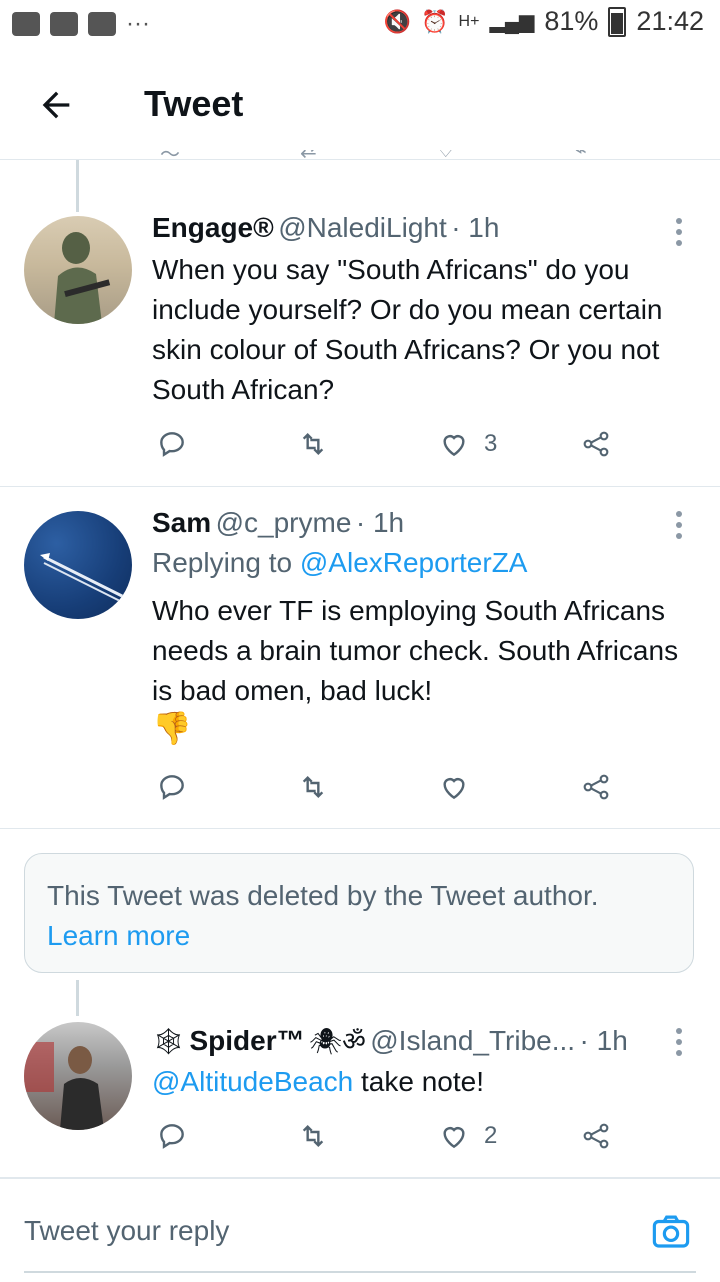 The height and width of the screenshot is (1282, 720). I want to click on video-icon, so click(64, 24).